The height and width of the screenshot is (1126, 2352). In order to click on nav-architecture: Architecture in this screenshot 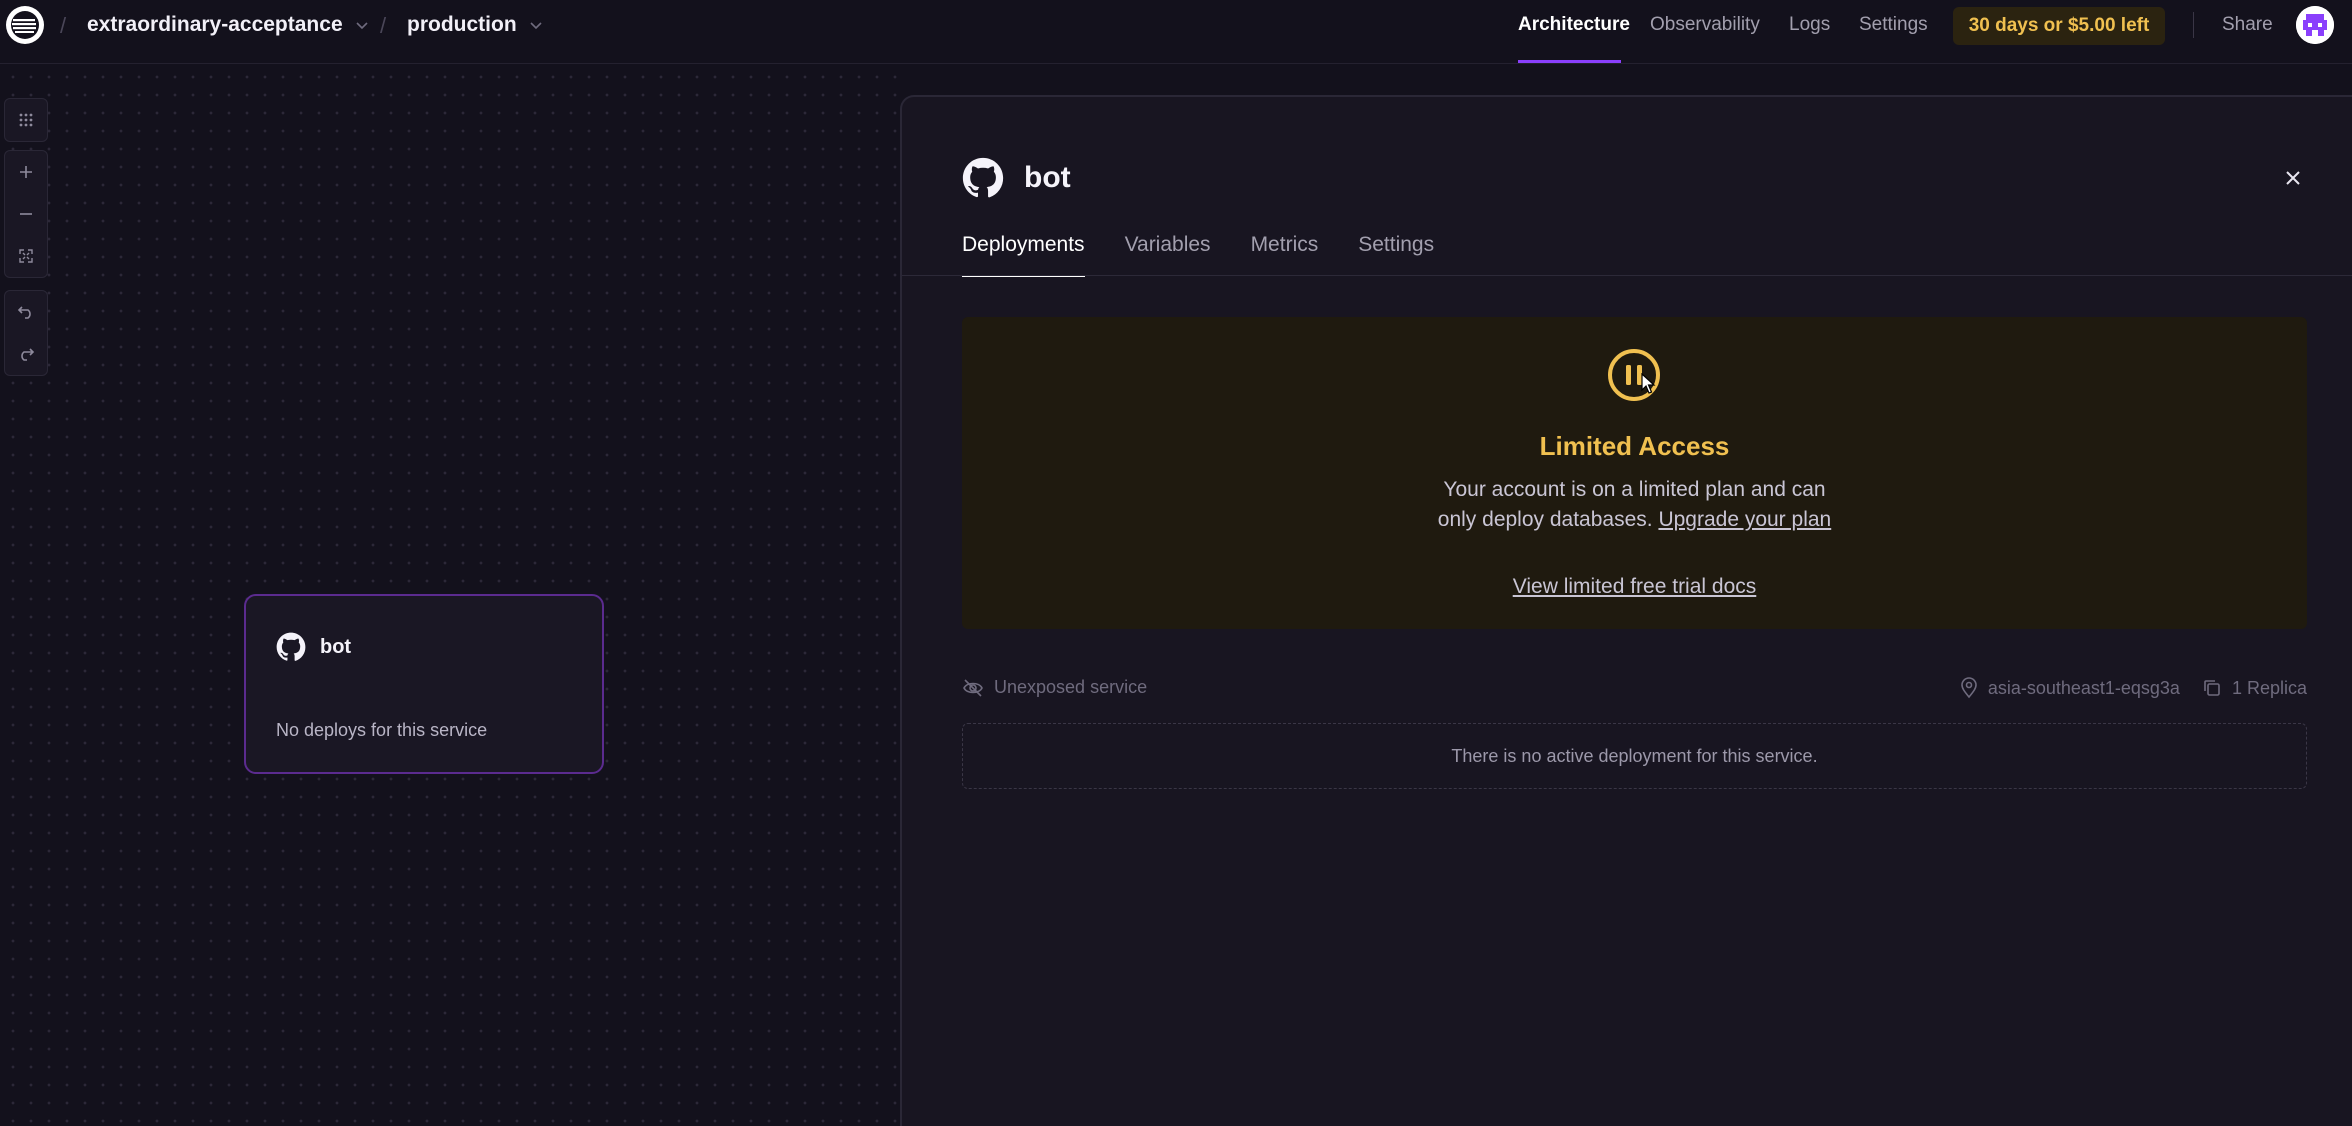, I will do `click(1574, 25)`.